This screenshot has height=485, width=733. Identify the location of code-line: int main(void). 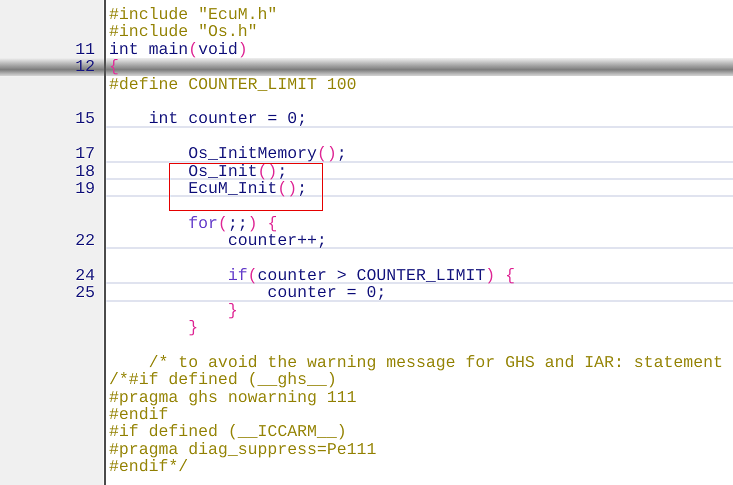
(178, 49).